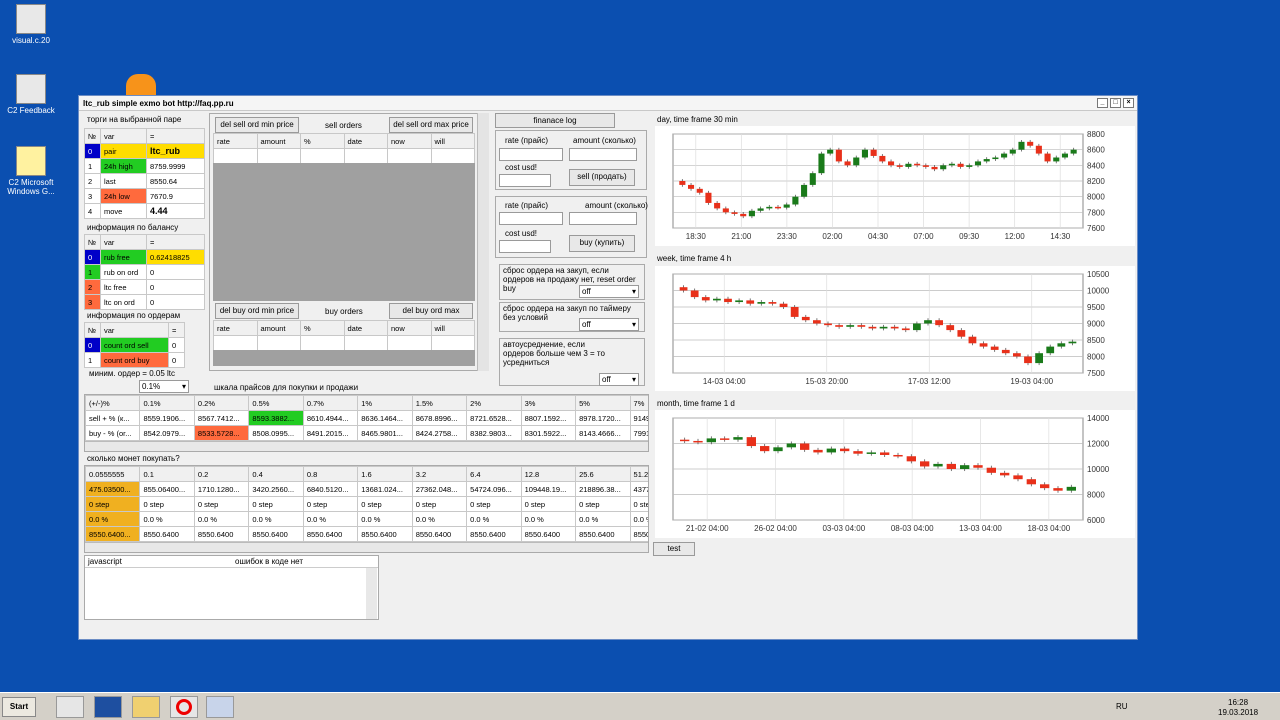 The width and height of the screenshot is (1280, 720). I want to click on buy-rate-input, so click(531, 218).